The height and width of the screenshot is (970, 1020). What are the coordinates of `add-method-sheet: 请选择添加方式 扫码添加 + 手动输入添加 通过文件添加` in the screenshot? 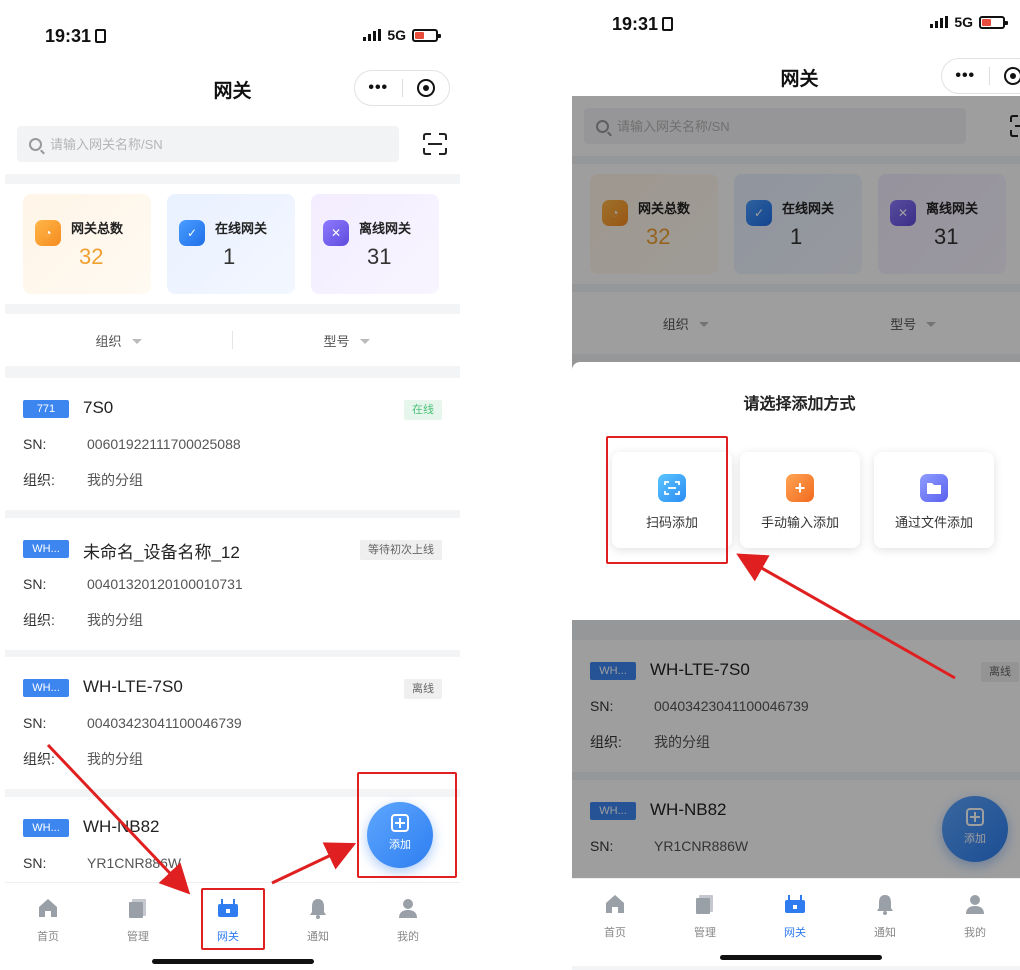 It's located at (796, 491).